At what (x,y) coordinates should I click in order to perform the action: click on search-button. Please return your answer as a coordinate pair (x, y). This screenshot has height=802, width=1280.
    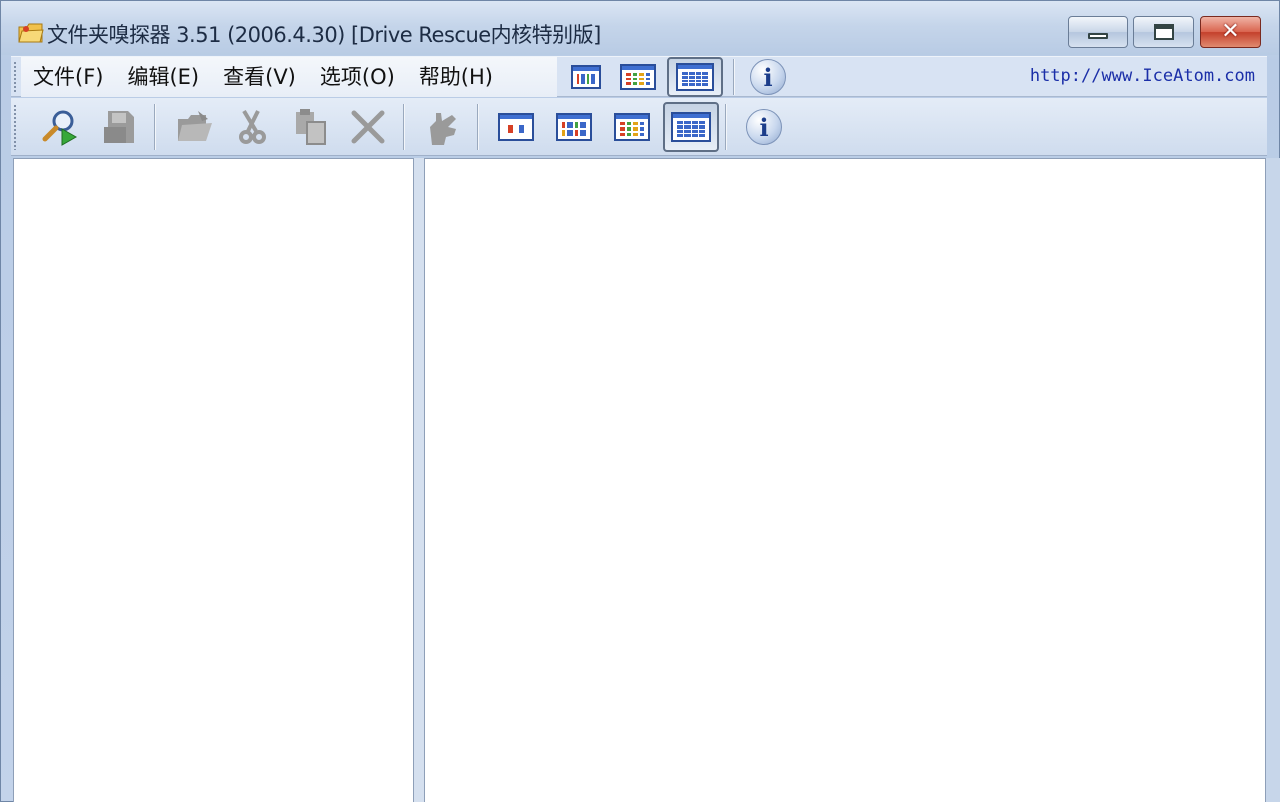
    Looking at the image, I should click on (60, 127).